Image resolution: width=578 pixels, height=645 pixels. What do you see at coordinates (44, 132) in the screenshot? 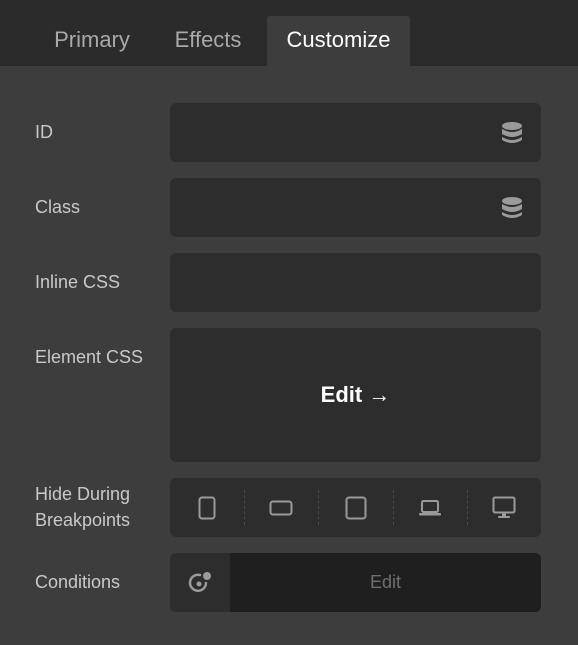
I see `id-label: ID` at bounding box center [44, 132].